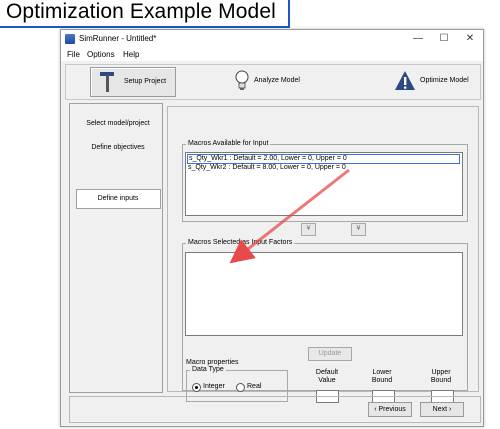 Image resolution: width=500 pixels, height=429 pixels. What do you see at coordinates (289, 14) in the screenshot?
I see `banner-side-rule` at bounding box center [289, 14].